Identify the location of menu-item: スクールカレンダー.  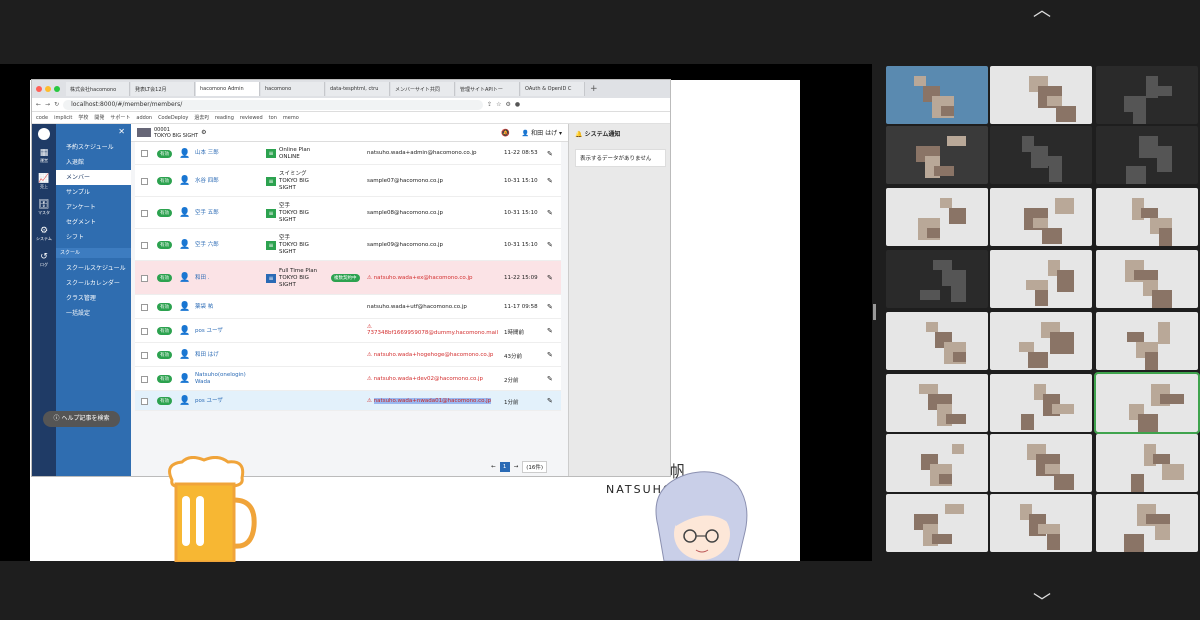
(93, 283).